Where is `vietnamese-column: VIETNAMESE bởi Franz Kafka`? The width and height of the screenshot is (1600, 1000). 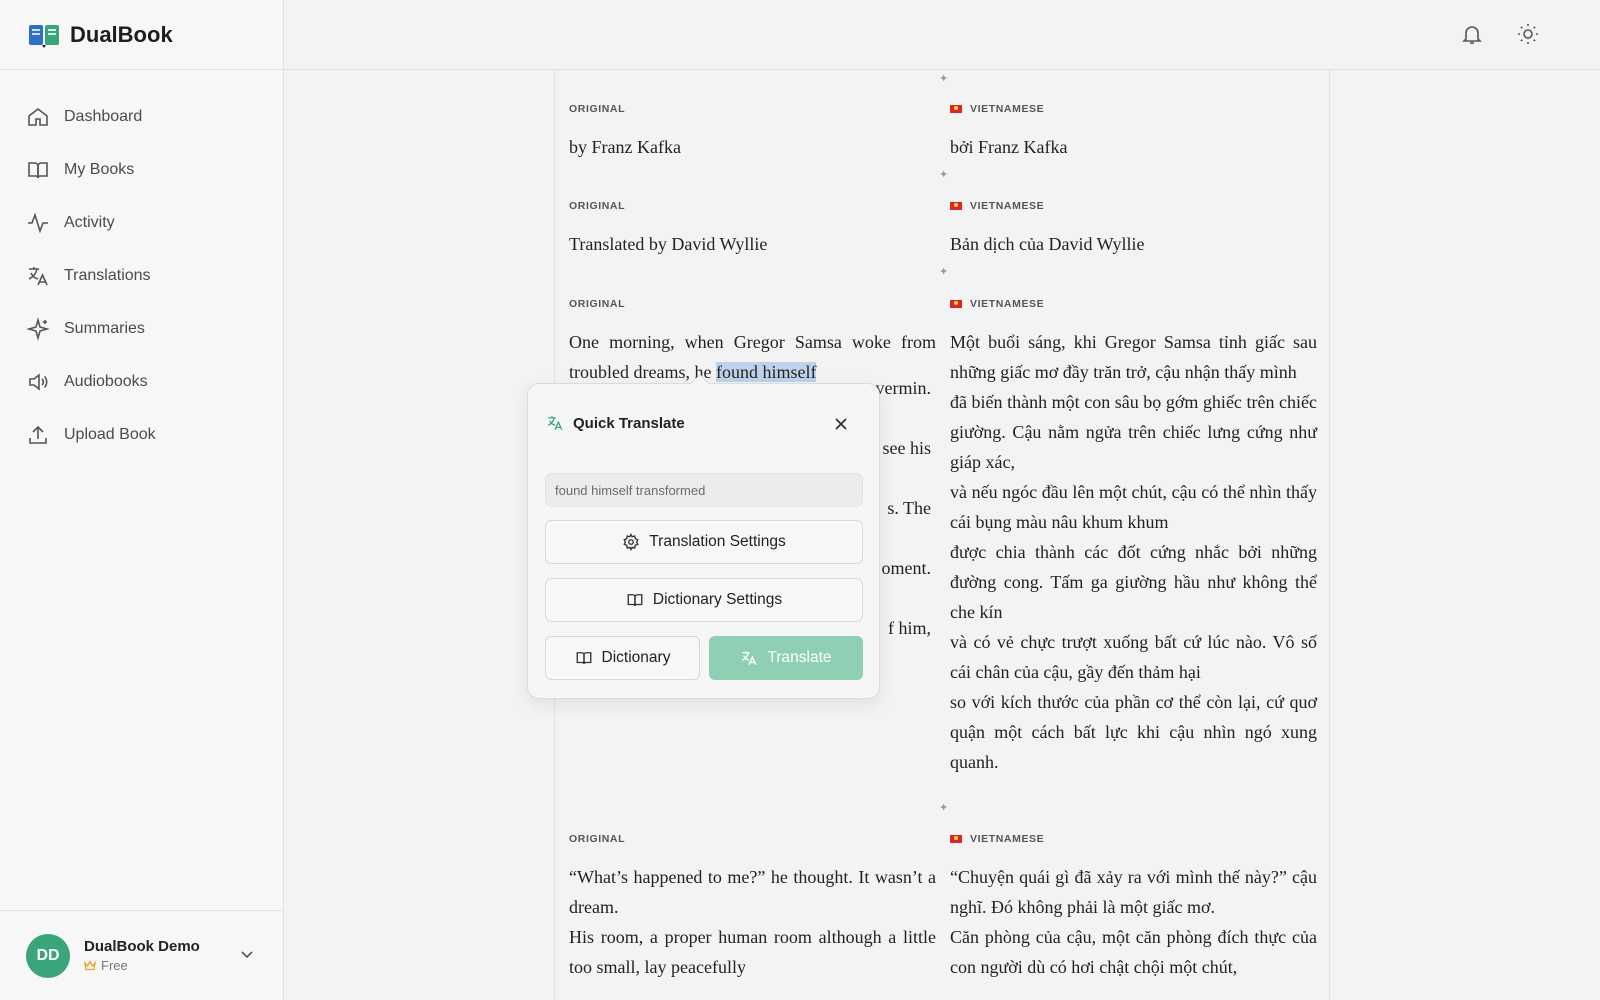 vietnamese-column: VIETNAMESE bởi Franz Kafka is located at coordinates (1133, 132).